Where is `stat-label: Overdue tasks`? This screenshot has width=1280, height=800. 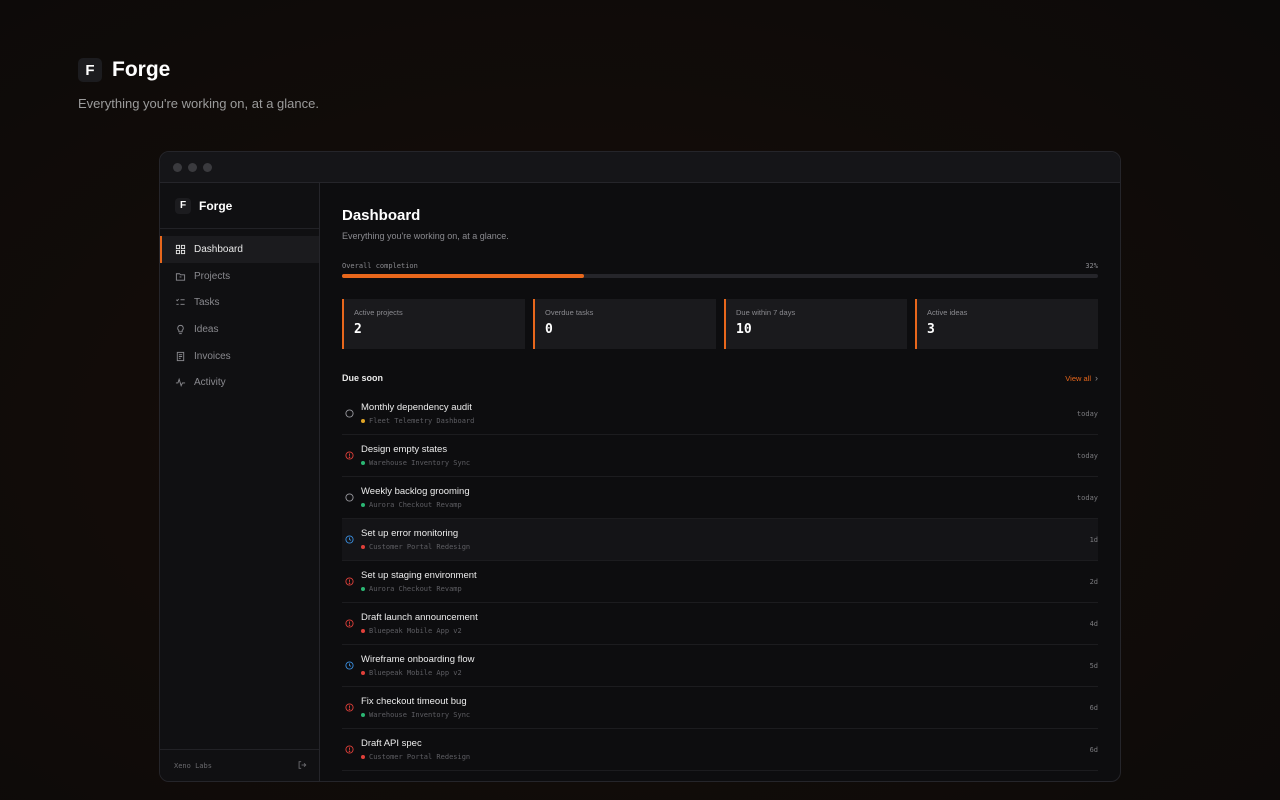 stat-label: Overdue tasks is located at coordinates (569, 312).